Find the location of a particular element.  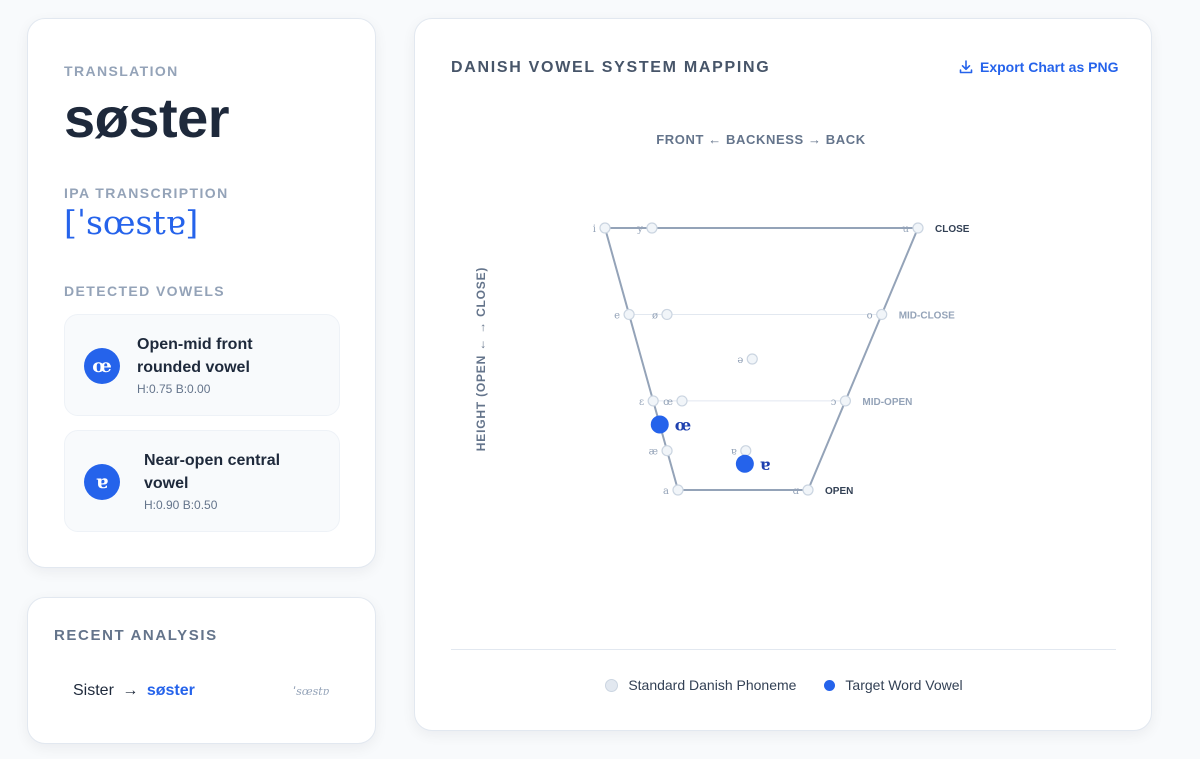

ipa-label: IPA TRANSCRIPTION is located at coordinates (146, 193).